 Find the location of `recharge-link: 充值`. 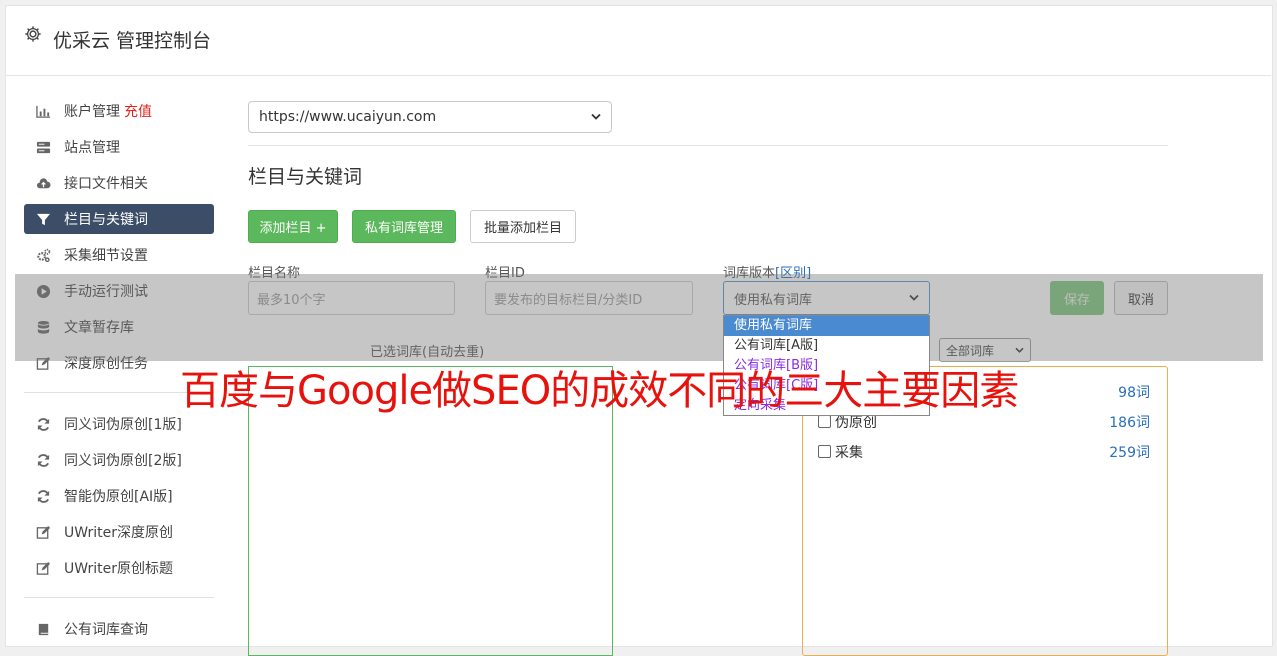

recharge-link: 充值 is located at coordinates (138, 111).